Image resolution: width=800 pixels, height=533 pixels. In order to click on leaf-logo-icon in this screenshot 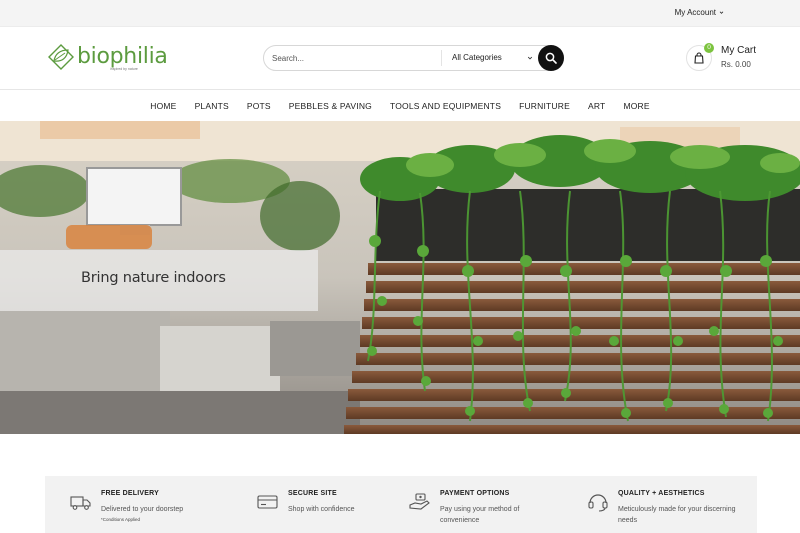, I will do `click(61, 57)`.